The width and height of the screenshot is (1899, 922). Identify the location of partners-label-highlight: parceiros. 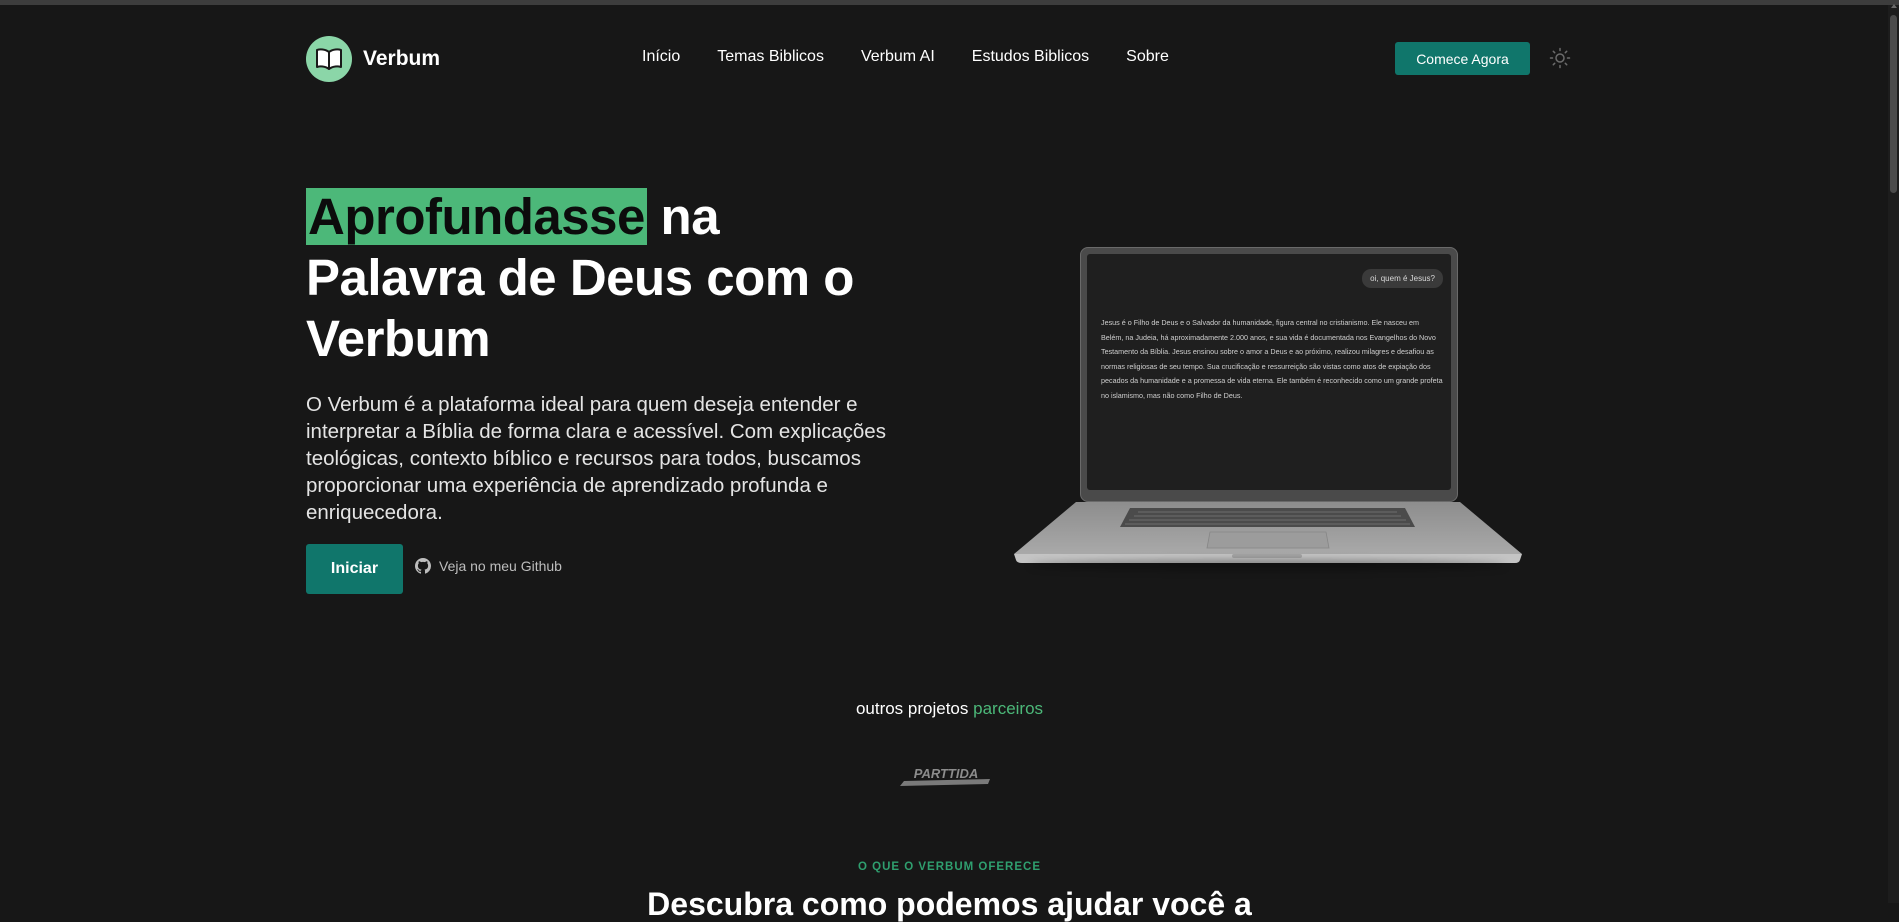
(1008, 708).